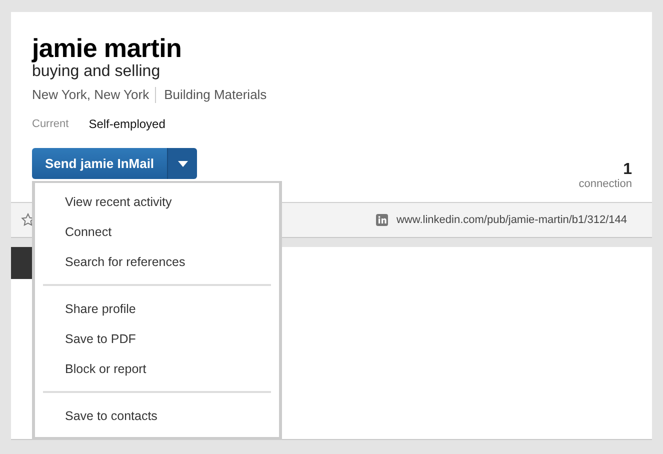 The height and width of the screenshot is (454, 663). What do you see at coordinates (157, 369) in the screenshot?
I see `menu-item: Block or report` at bounding box center [157, 369].